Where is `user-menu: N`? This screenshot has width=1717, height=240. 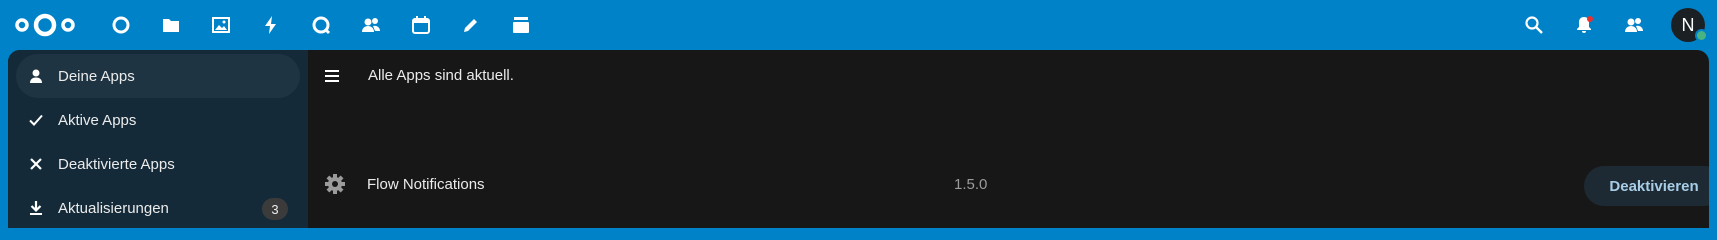 user-menu: N is located at coordinates (1688, 25).